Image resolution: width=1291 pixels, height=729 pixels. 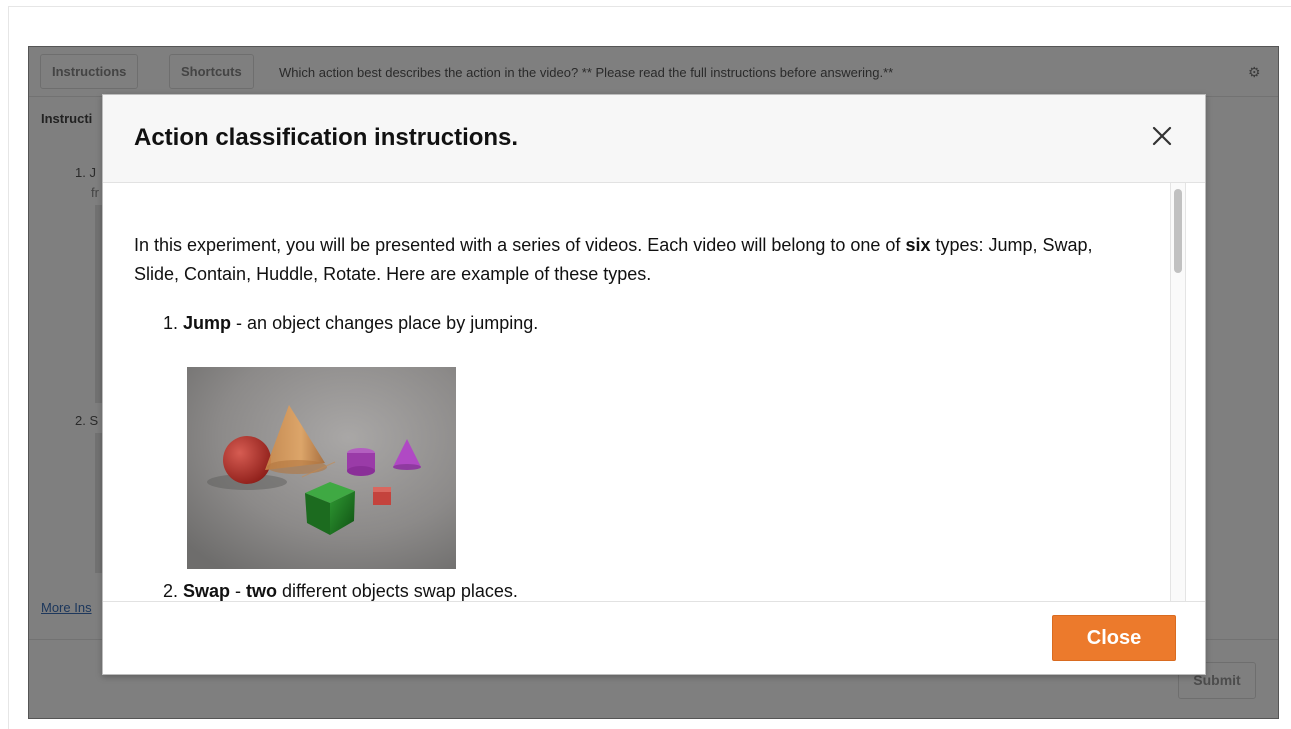 What do you see at coordinates (321, 468) in the screenshot?
I see `jump-example-video` at bounding box center [321, 468].